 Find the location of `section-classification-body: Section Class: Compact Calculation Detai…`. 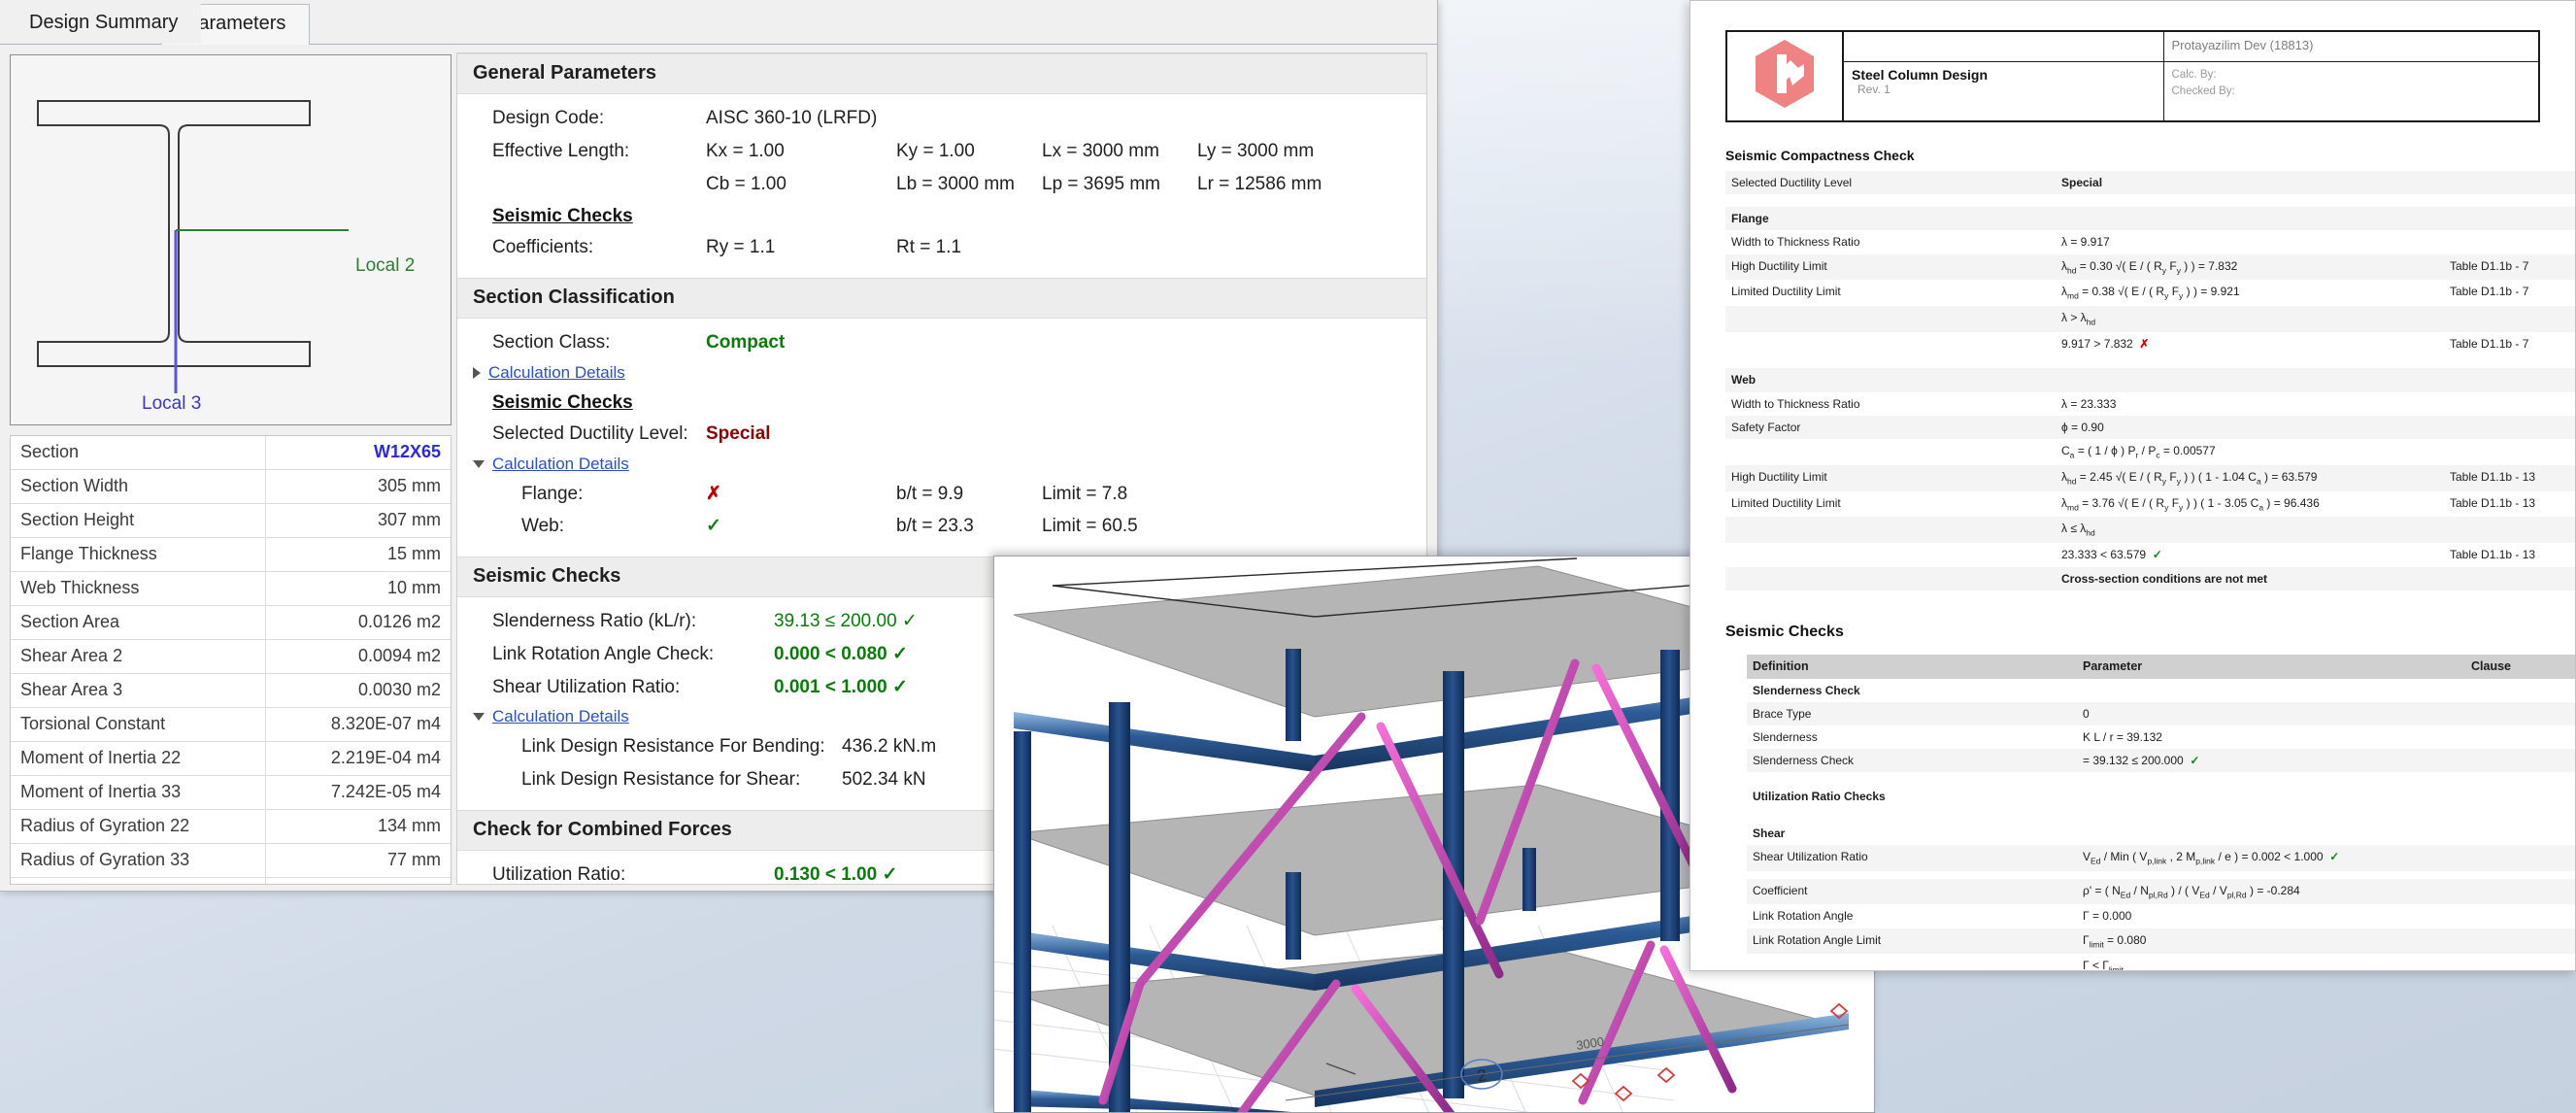

section-classification-body: Section Class: Compact Calculation Detai… is located at coordinates (942, 437).